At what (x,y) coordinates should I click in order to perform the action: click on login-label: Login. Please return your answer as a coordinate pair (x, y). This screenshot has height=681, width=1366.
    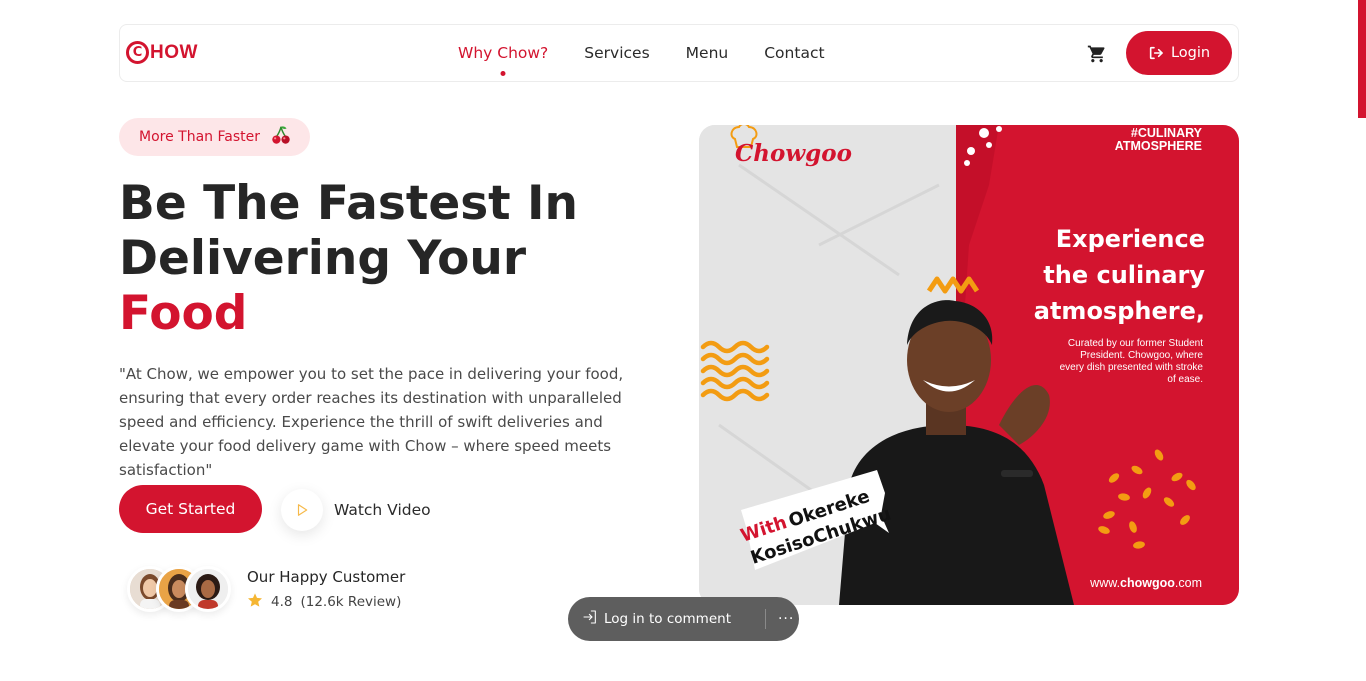
    Looking at the image, I should click on (1190, 53).